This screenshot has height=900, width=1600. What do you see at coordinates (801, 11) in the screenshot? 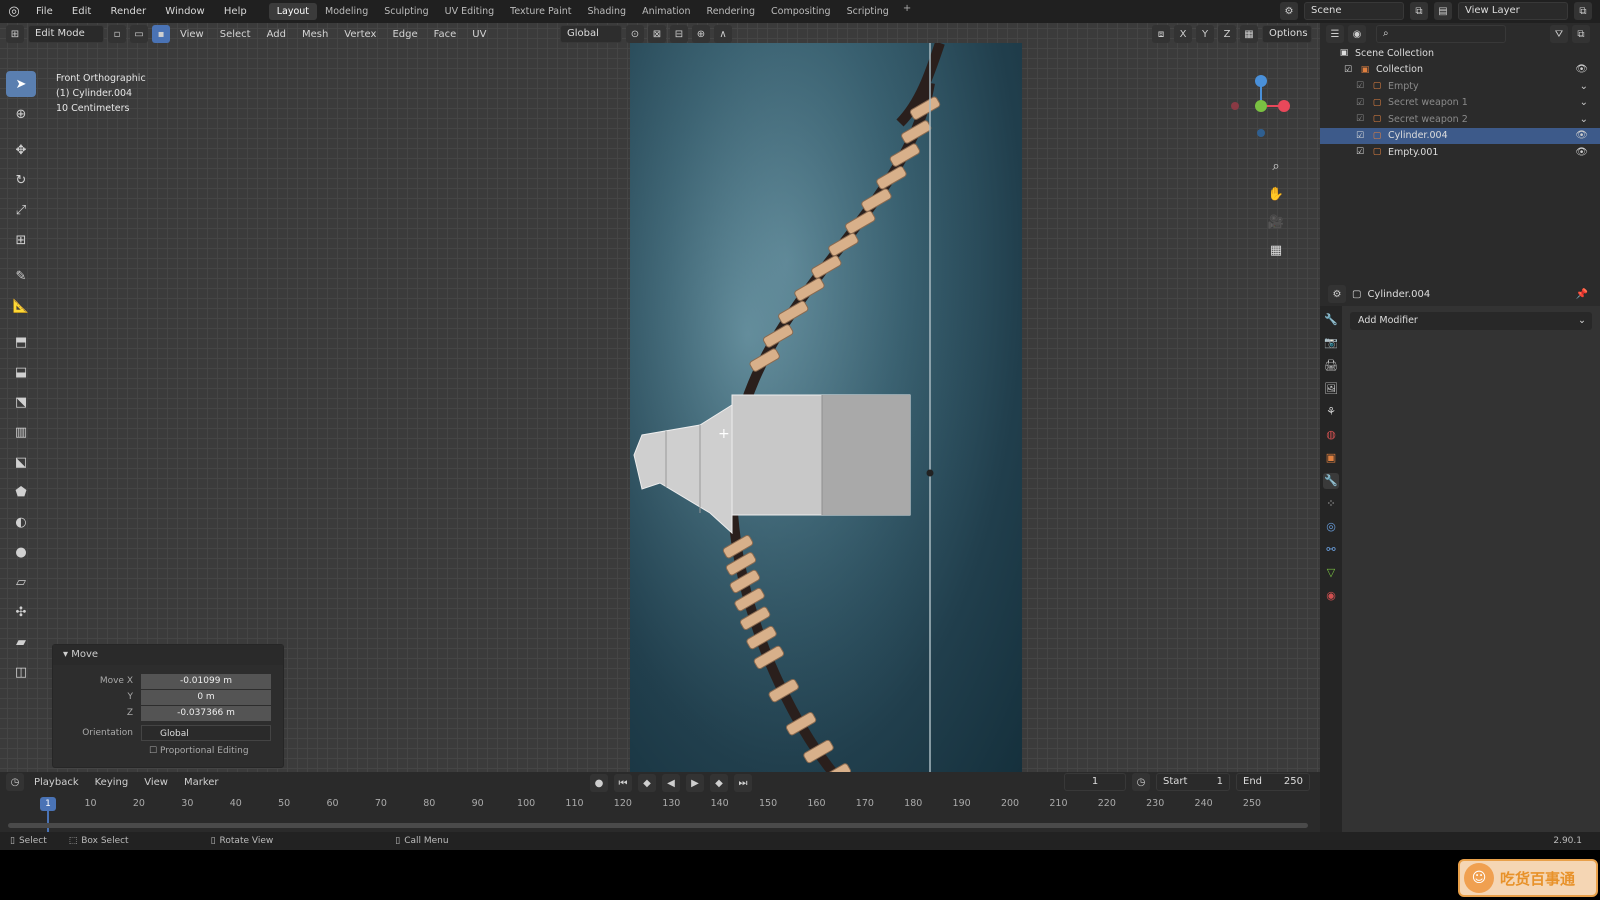
I see `tab-compositing: Compositing` at bounding box center [801, 11].